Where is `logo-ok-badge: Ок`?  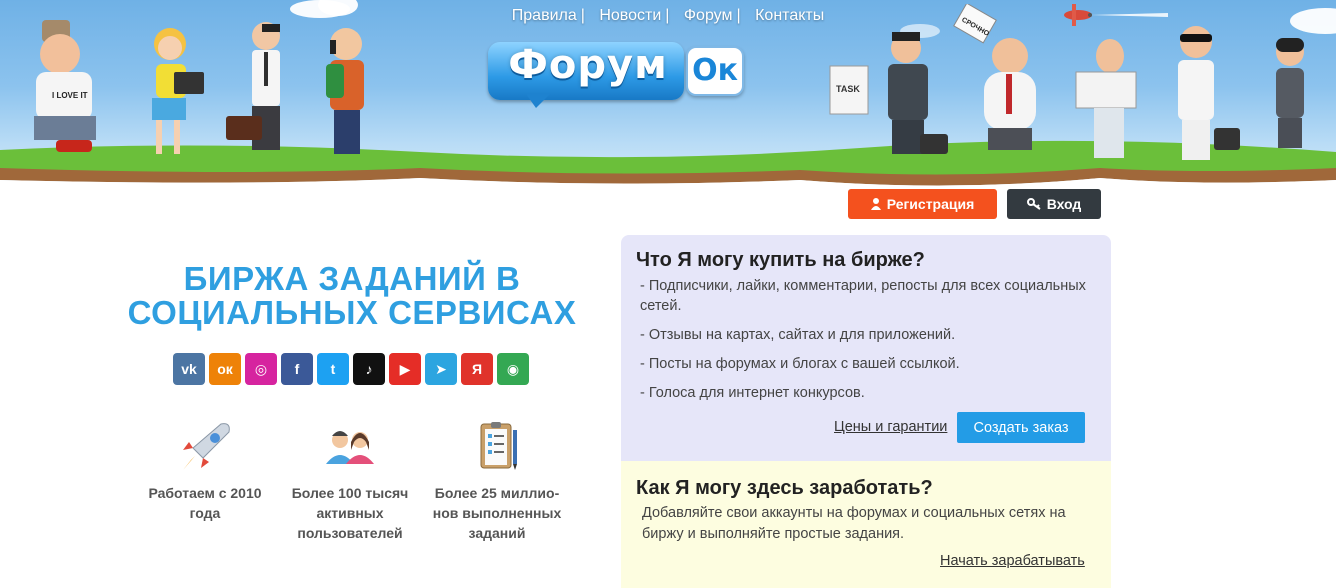 logo-ok-badge: Ок is located at coordinates (715, 71).